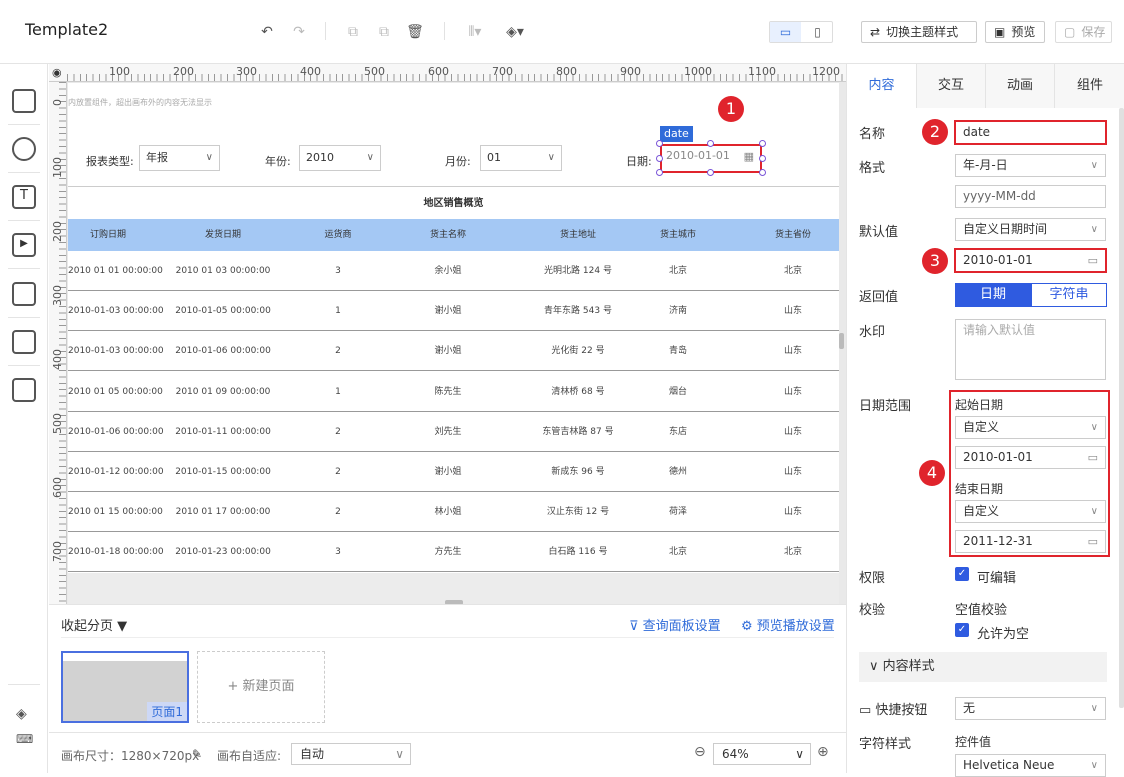 This screenshot has height=777, width=1124. What do you see at coordinates (1030, 260) in the screenshot?
I see `default-date-input: 2010-01-01 ▭` at bounding box center [1030, 260].